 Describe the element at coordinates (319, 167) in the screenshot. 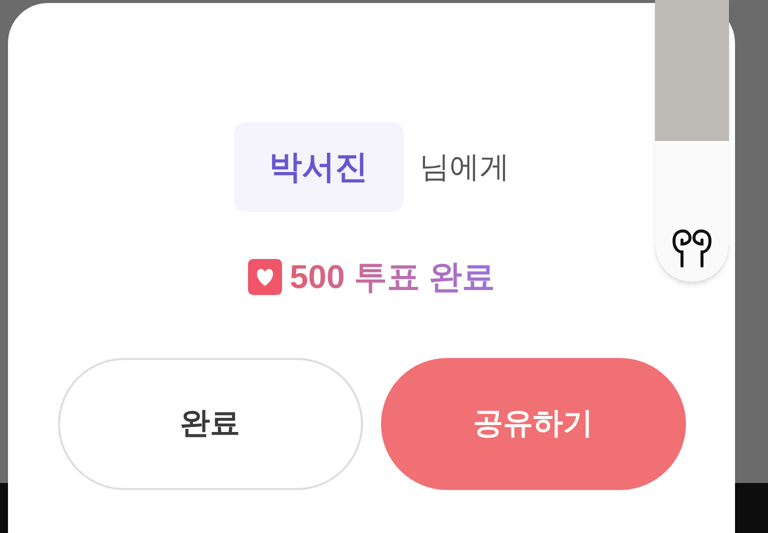

I see `recipient-name: 박서진` at that location.